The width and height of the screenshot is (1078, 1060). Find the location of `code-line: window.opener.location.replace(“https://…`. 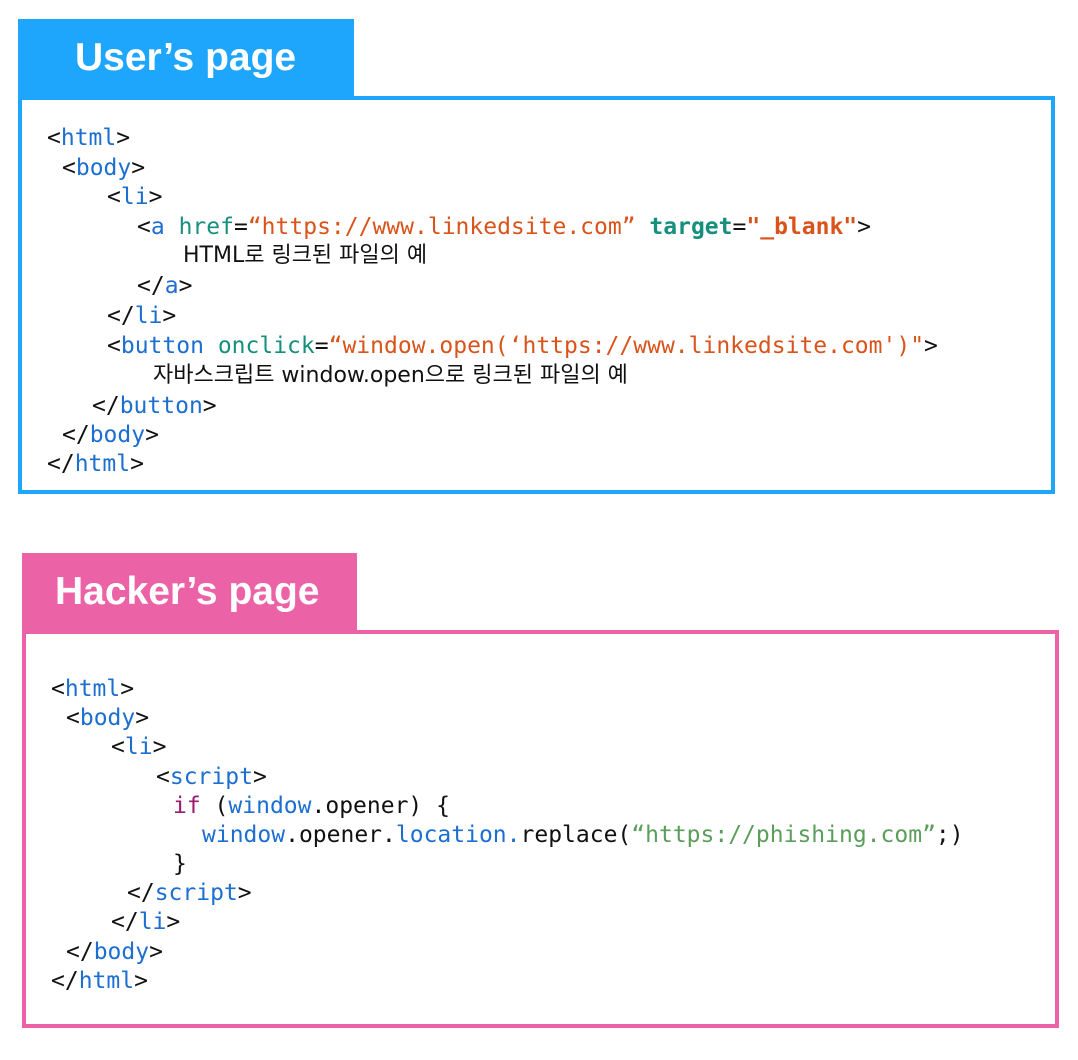

code-line: window.opener.location.replace(“https://… is located at coordinates (583, 835).